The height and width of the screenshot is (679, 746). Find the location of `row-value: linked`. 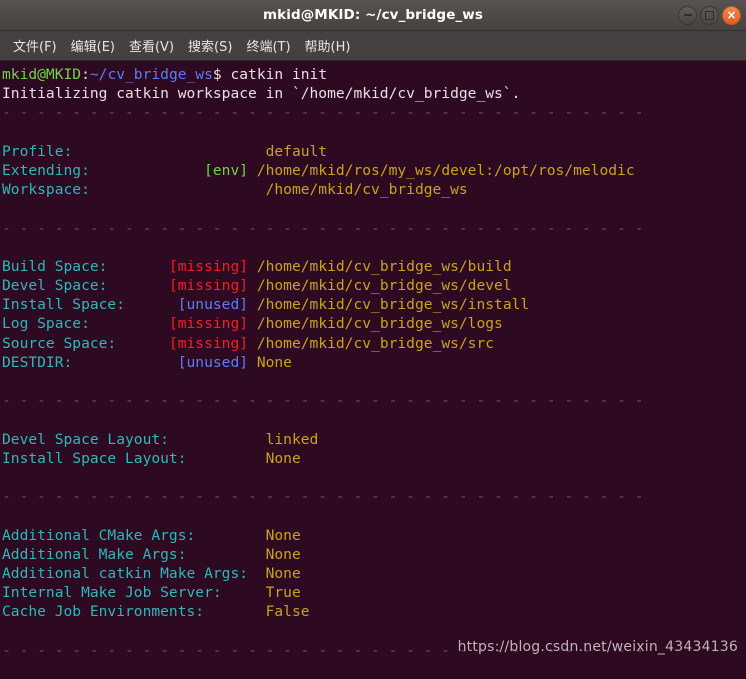

row-value: linked is located at coordinates (292, 439).